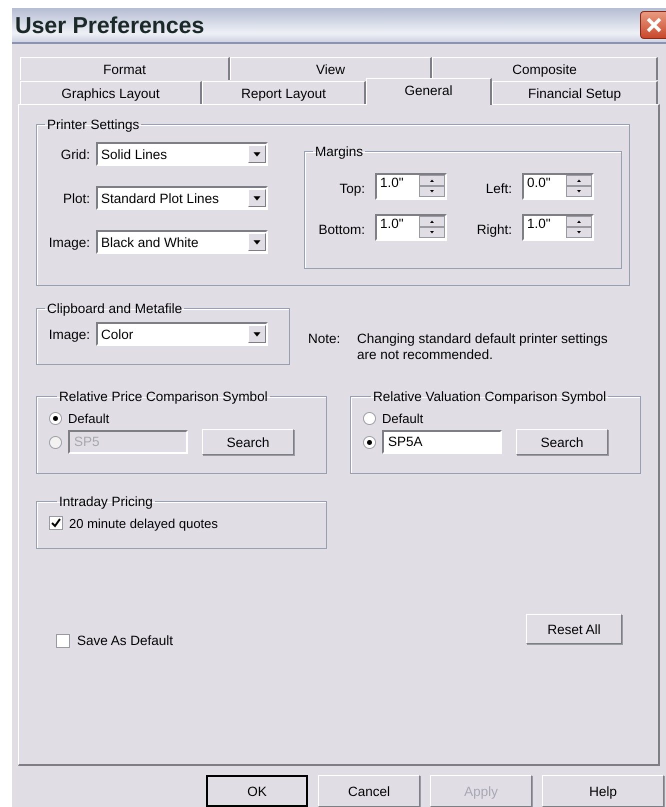  What do you see at coordinates (75, 154) in the screenshot?
I see `field-label: Grid:` at bounding box center [75, 154].